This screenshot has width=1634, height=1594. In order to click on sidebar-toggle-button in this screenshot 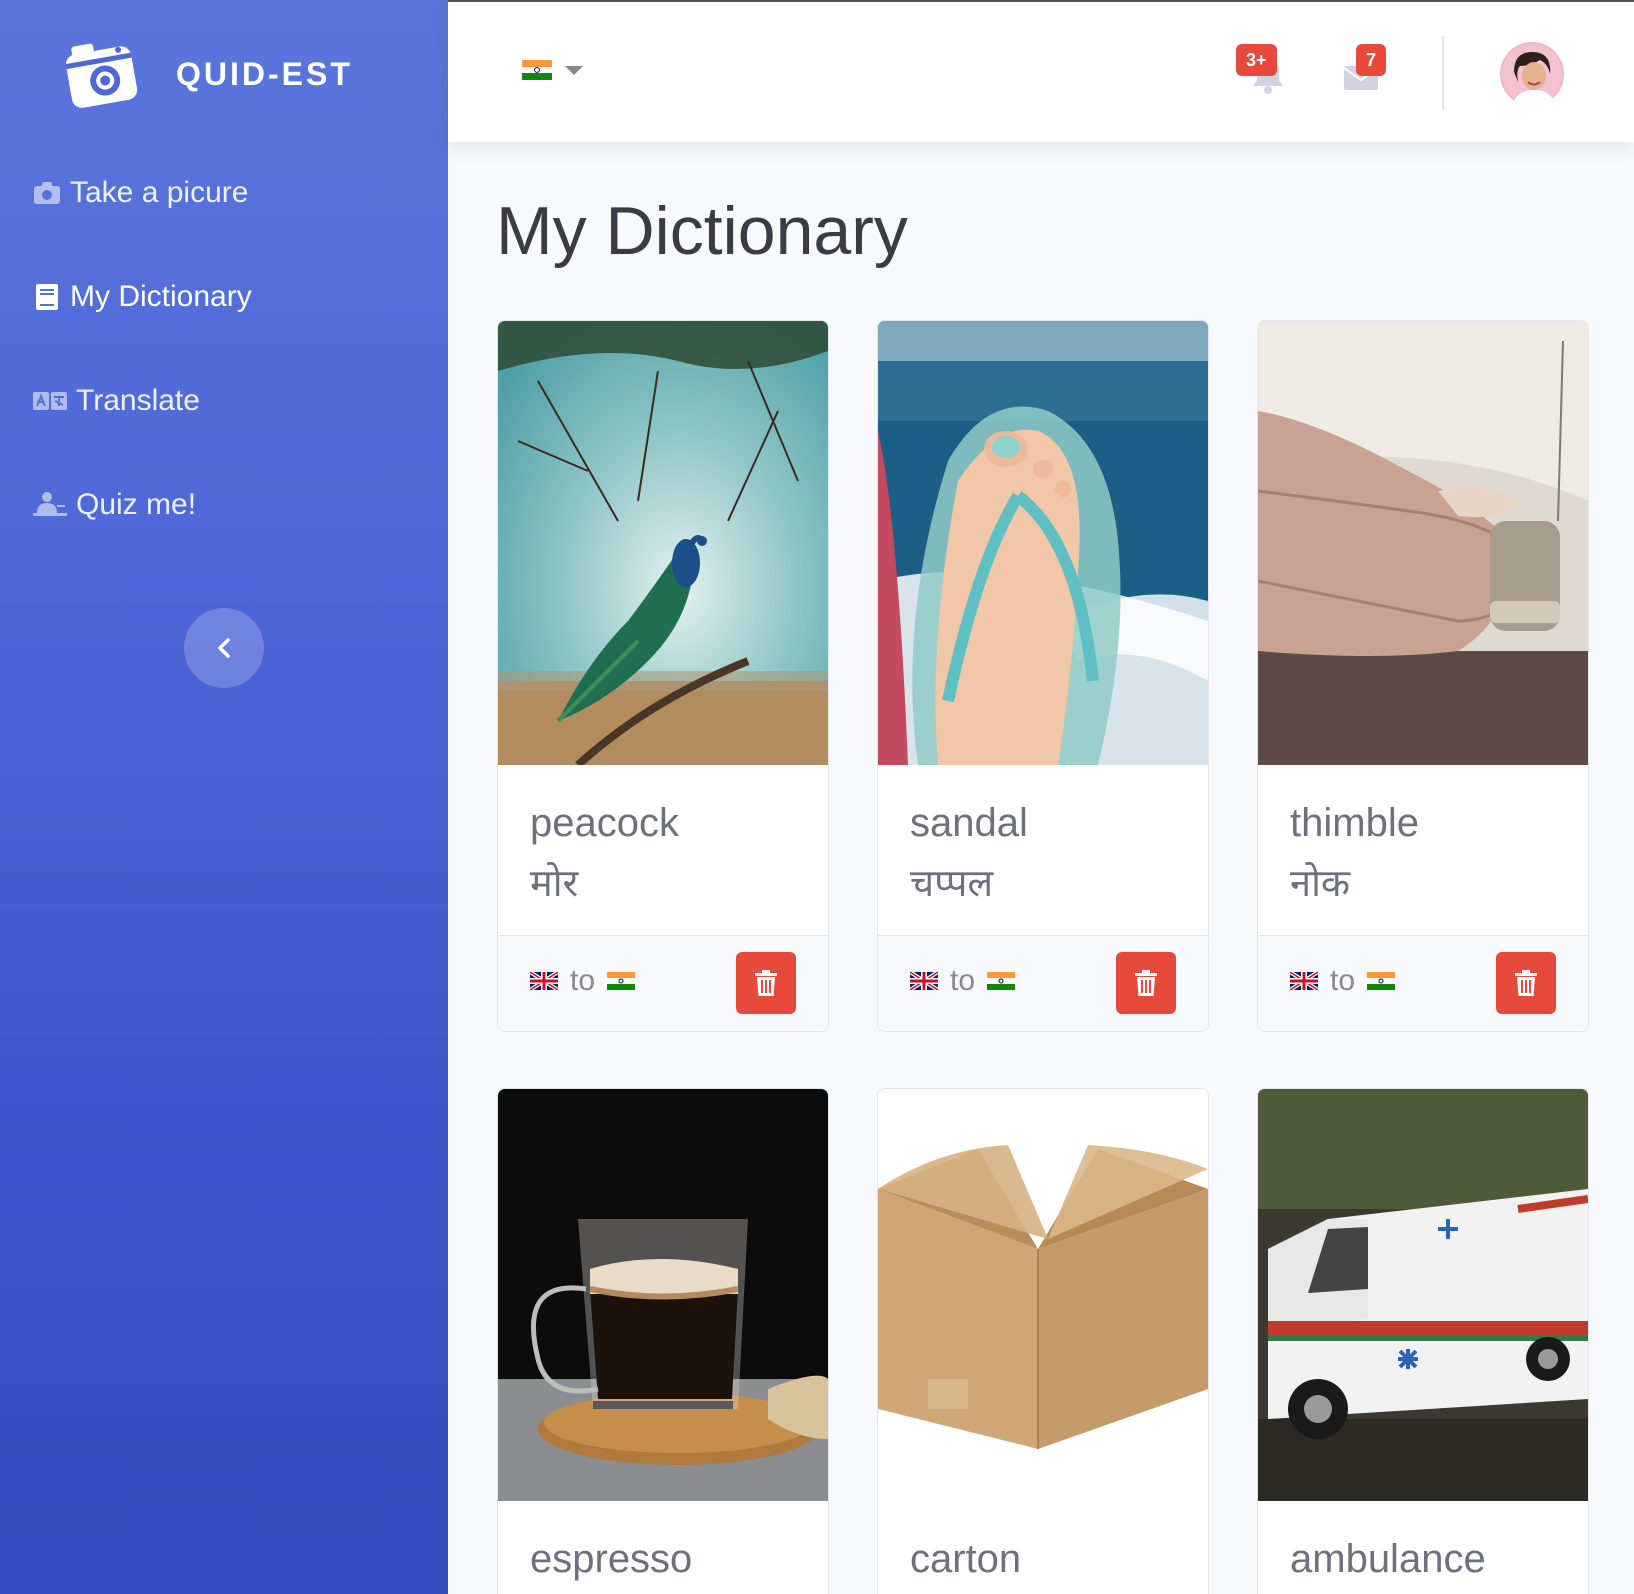, I will do `click(224, 648)`.